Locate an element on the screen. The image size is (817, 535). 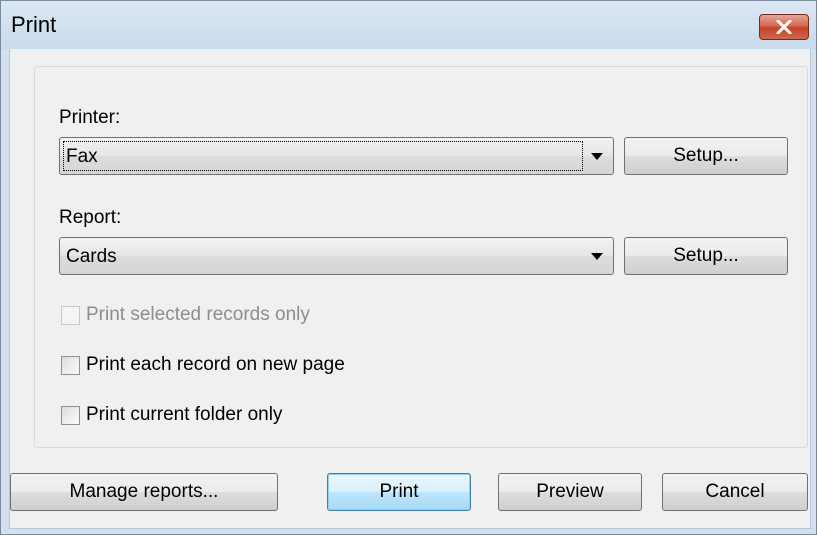
window-title: Print is located at coordinates (34, 24).